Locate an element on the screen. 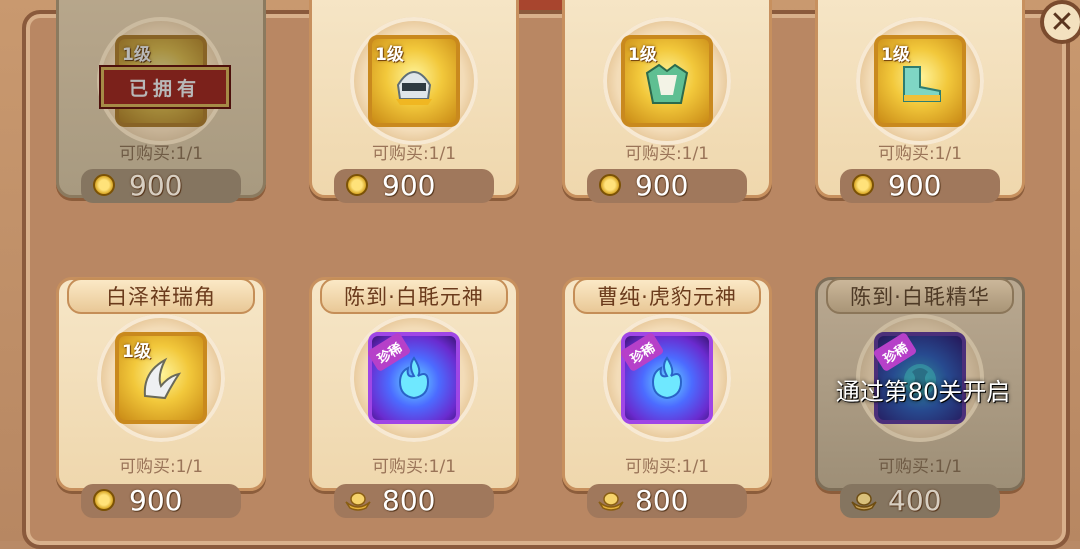 Image resolution: width=1080 pixels, height=549 pixels. item-medallion: 1级 已拥有 is located at coordinates (161, 81).